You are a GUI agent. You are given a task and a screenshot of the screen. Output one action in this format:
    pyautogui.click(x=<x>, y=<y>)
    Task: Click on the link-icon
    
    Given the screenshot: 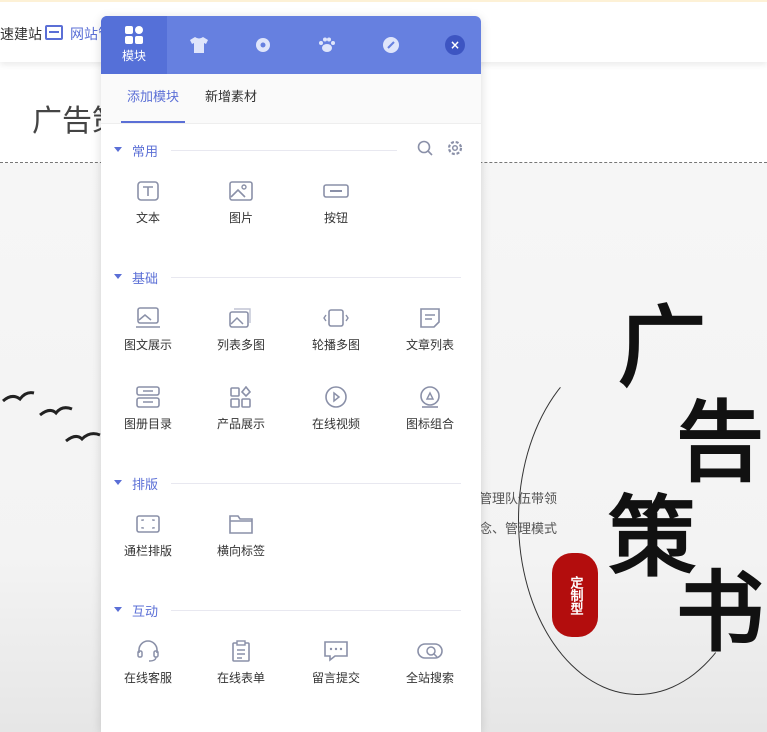 What is the action you would take?
    pyautogui.click(x=391, y=45)
    